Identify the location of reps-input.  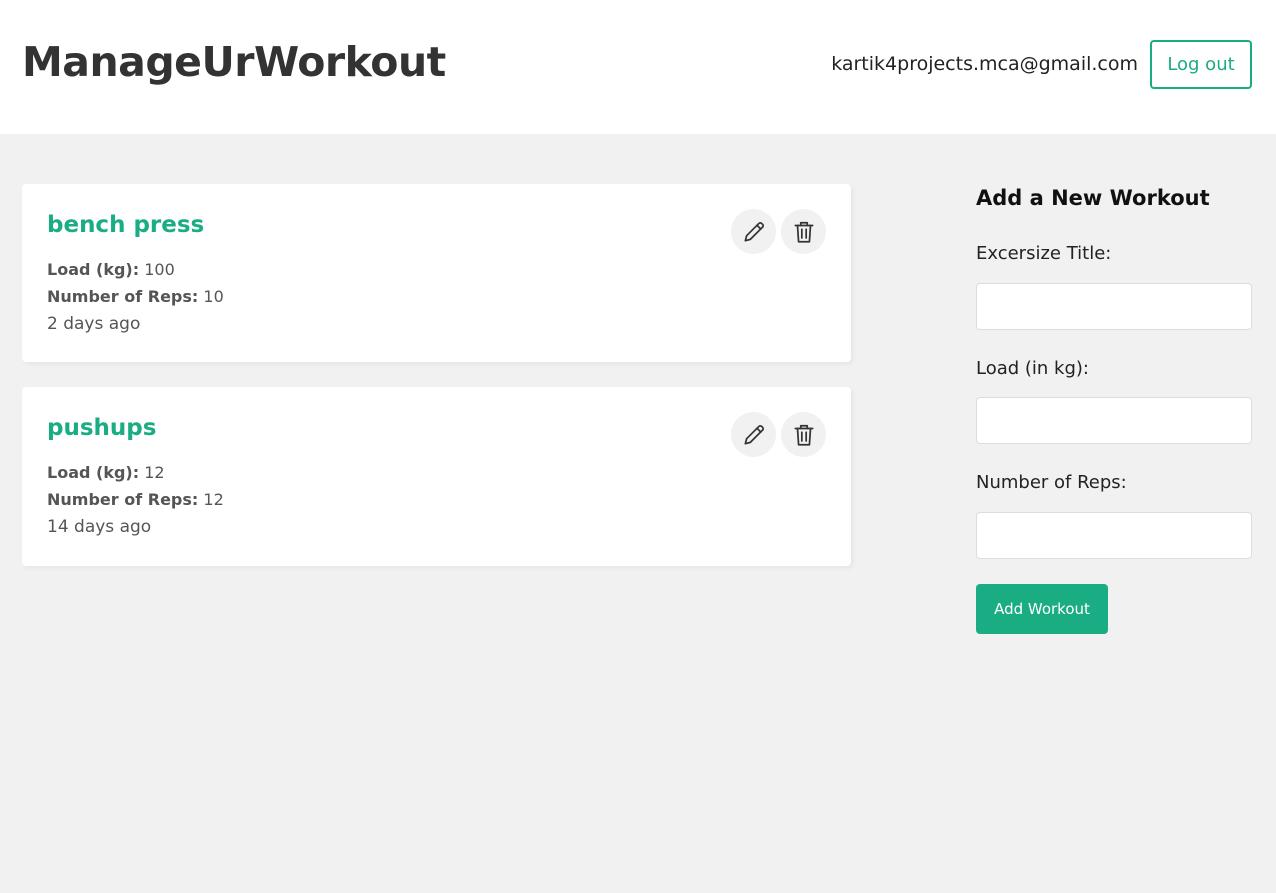
(1114, 535).